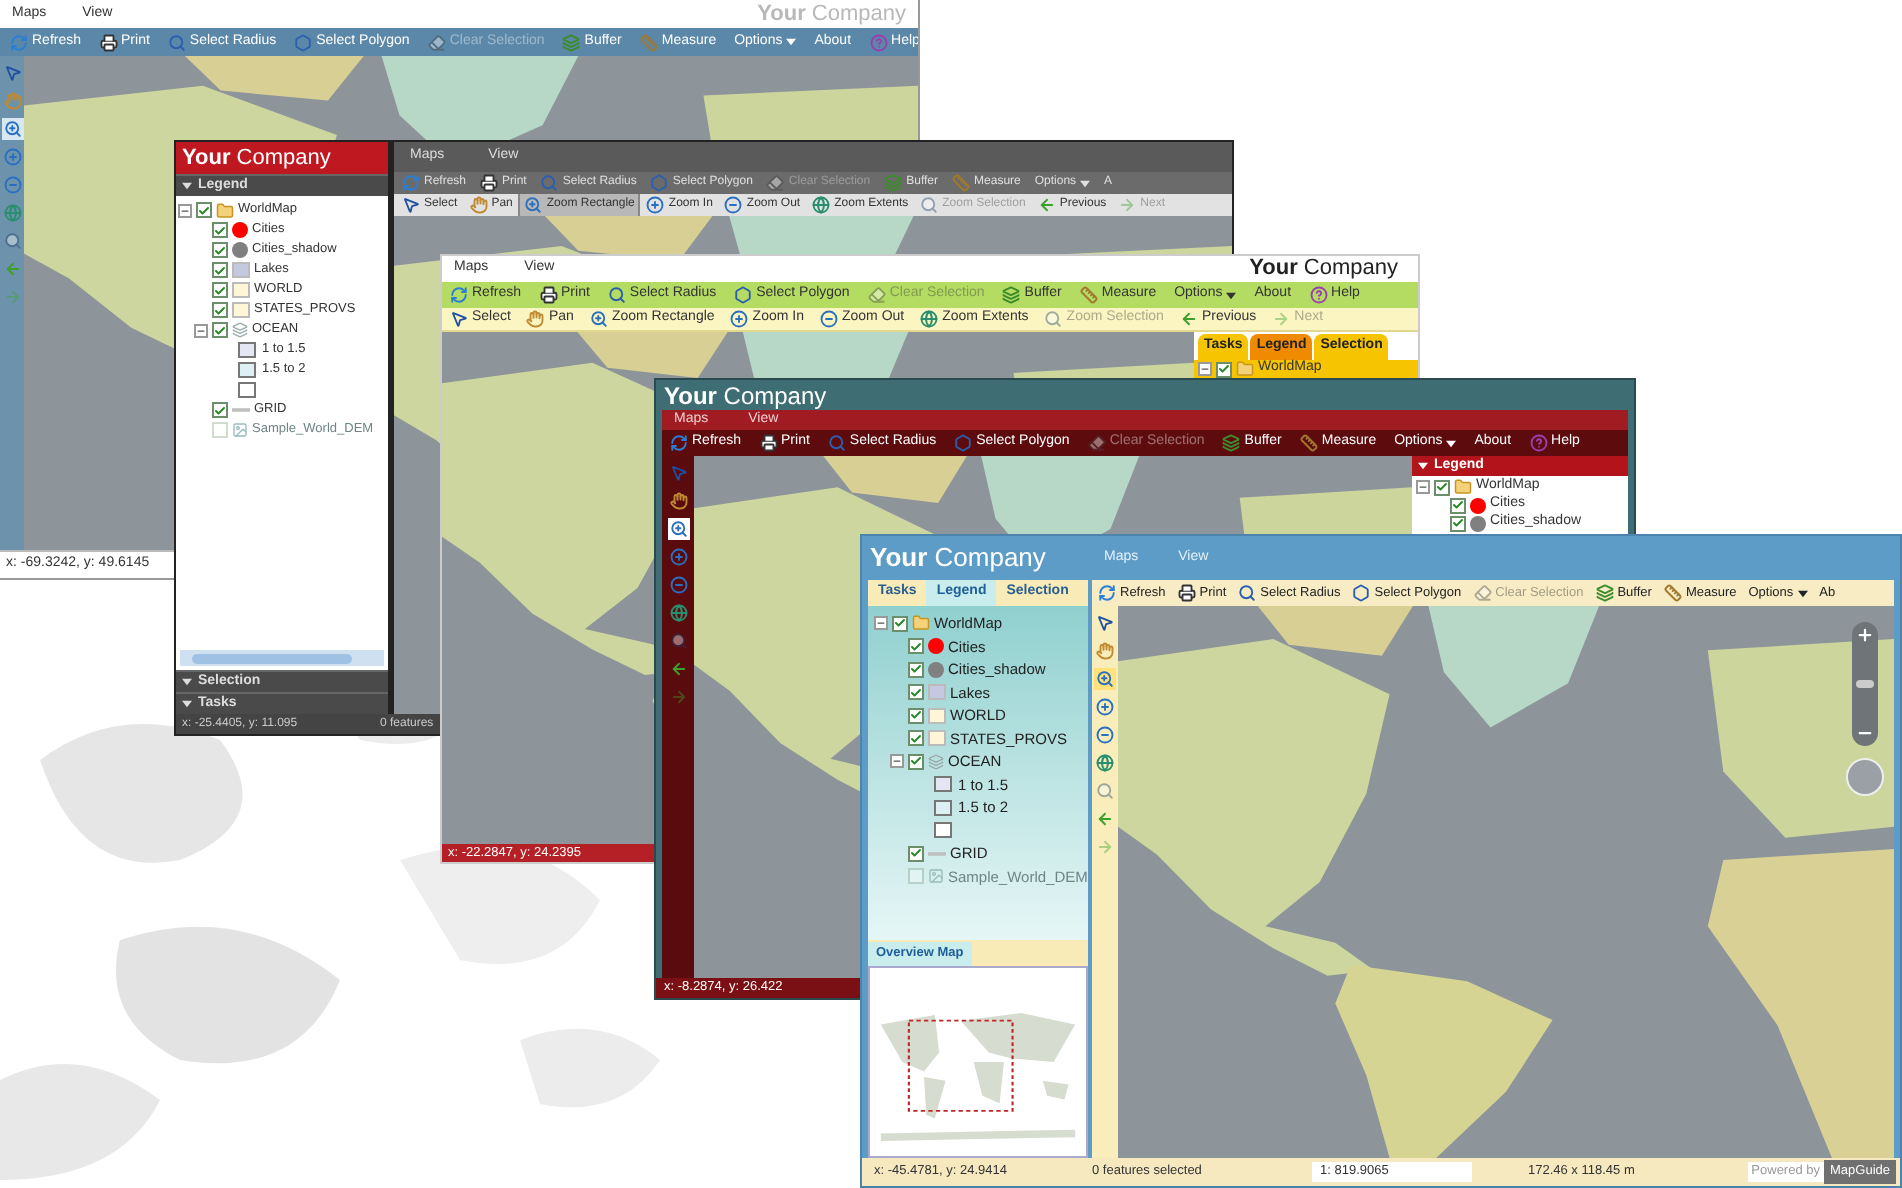 The image size is (1902, 1188). I want to click on slider-thumb, so click(1865, 684).